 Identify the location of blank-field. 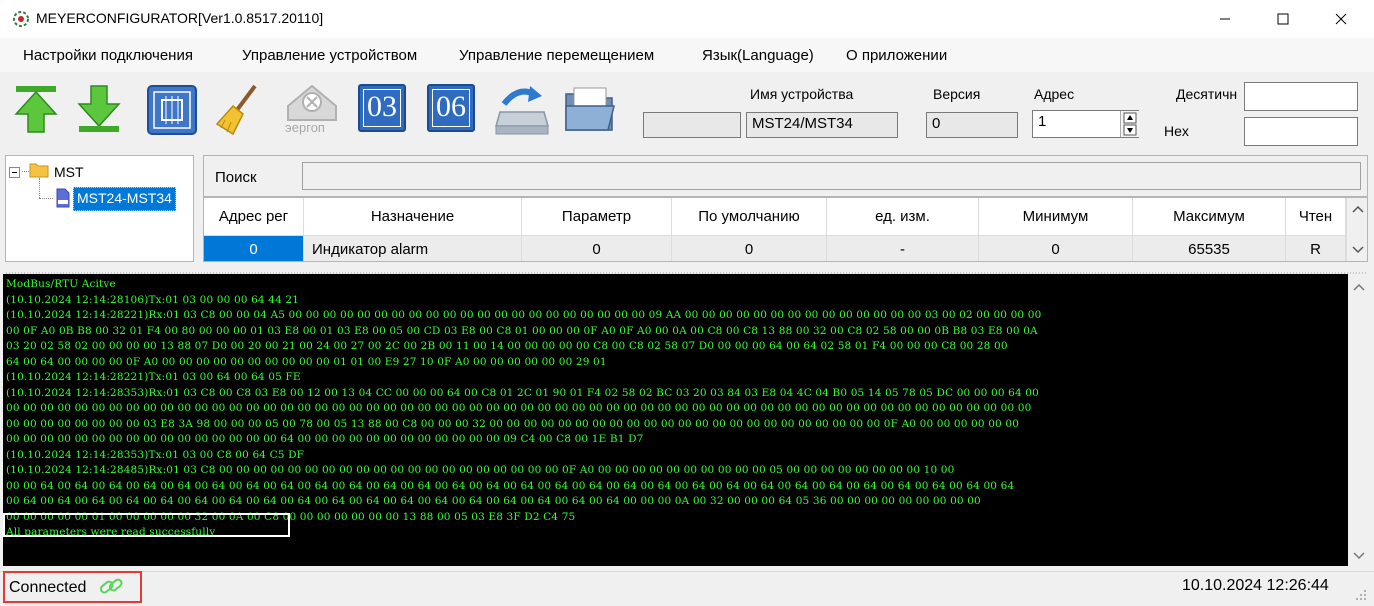
(692, 125).